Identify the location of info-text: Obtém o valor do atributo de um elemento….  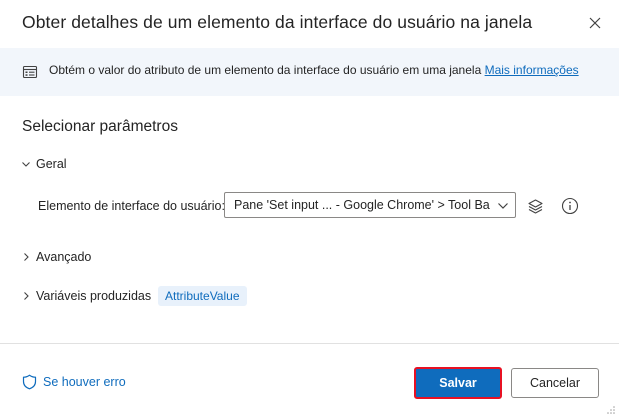
(265, 70).